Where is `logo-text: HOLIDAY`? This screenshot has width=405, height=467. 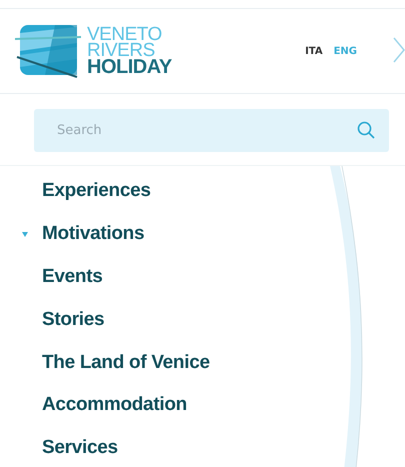
logo-text: HOLIDAY is located at coordinates (129, 67).